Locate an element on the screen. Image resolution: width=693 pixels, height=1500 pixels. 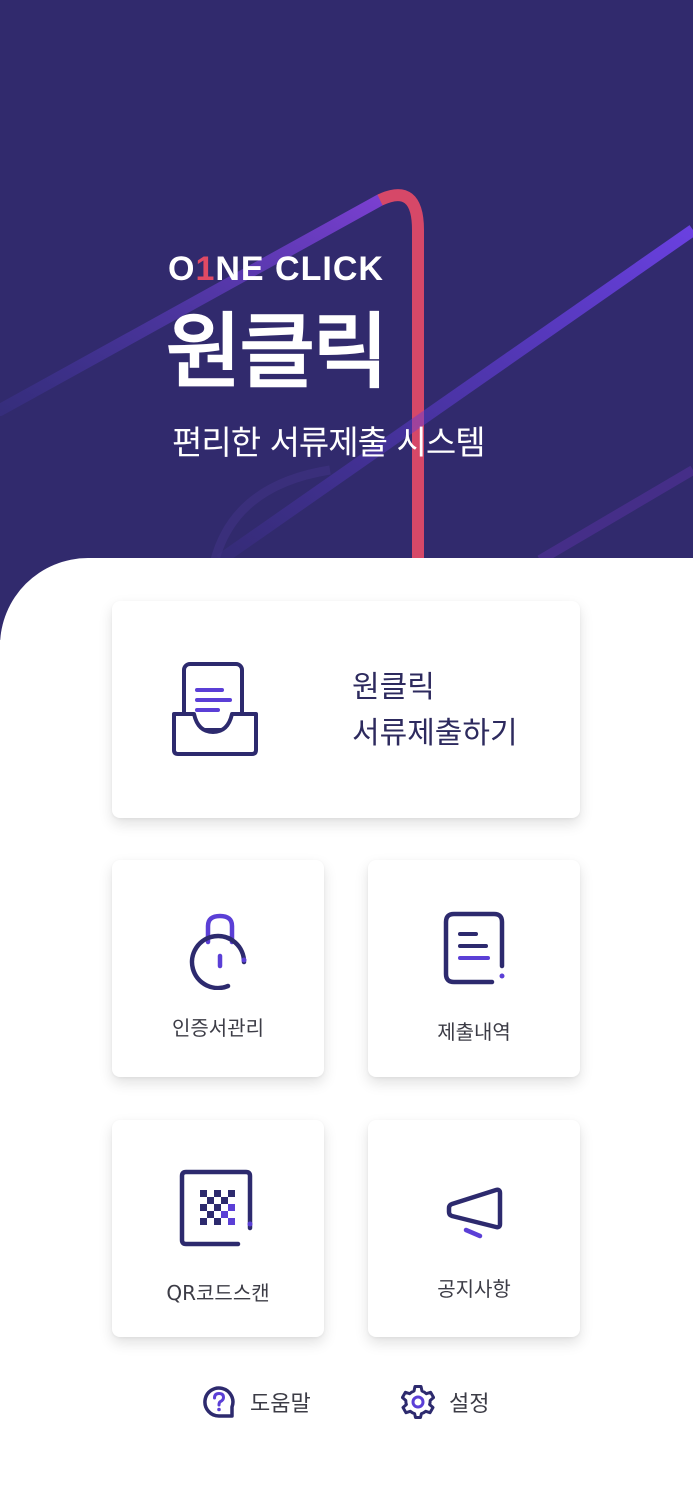
settings-label: 설정 is located at coordinates (469, 1404).